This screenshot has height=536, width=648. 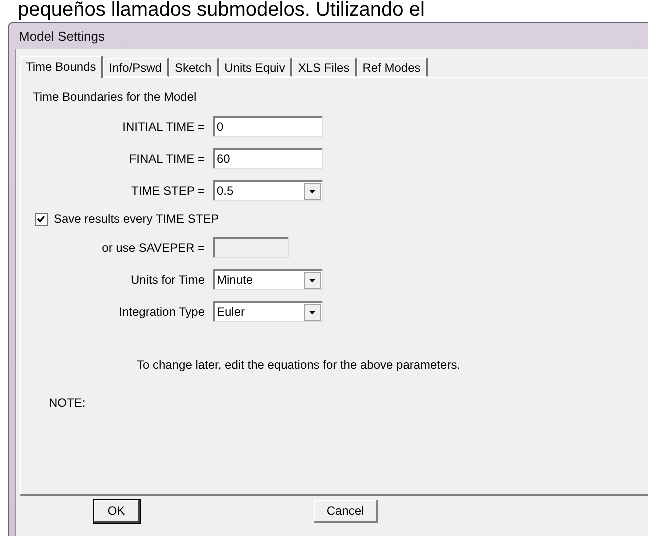 I want to click on input-field: 0, so click(x=268, y=126).